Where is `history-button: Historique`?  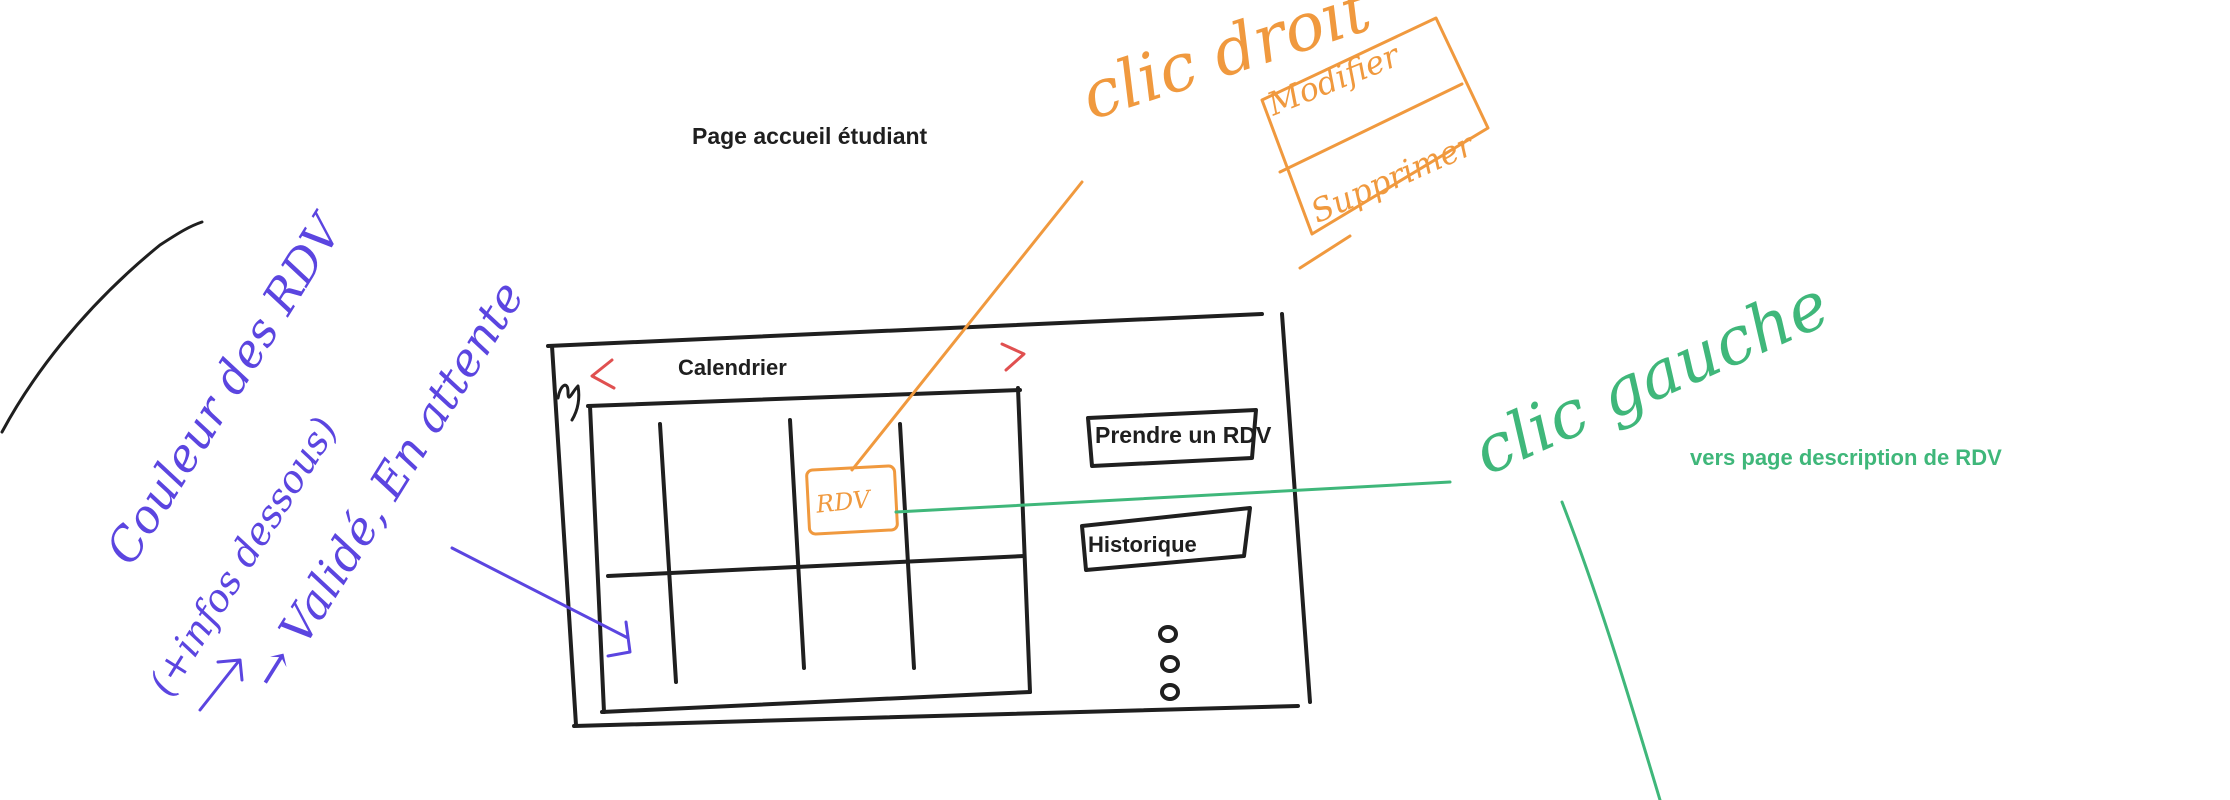
history-button: Historique is located at coordinates (1142, 545).